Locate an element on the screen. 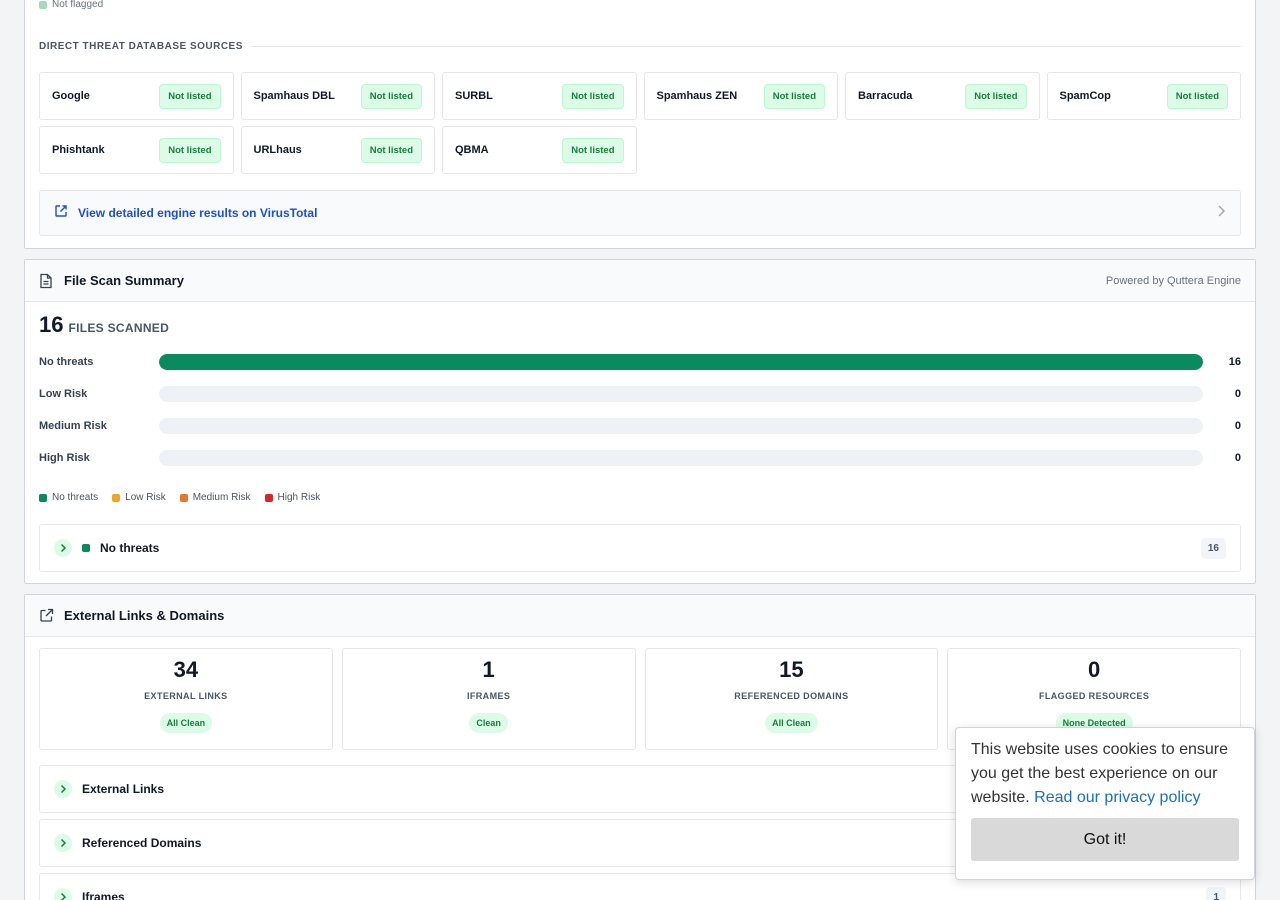 This screenshot has width=1280, height=900. card-title: File Scan Summary is located at coordinates (124, 280).